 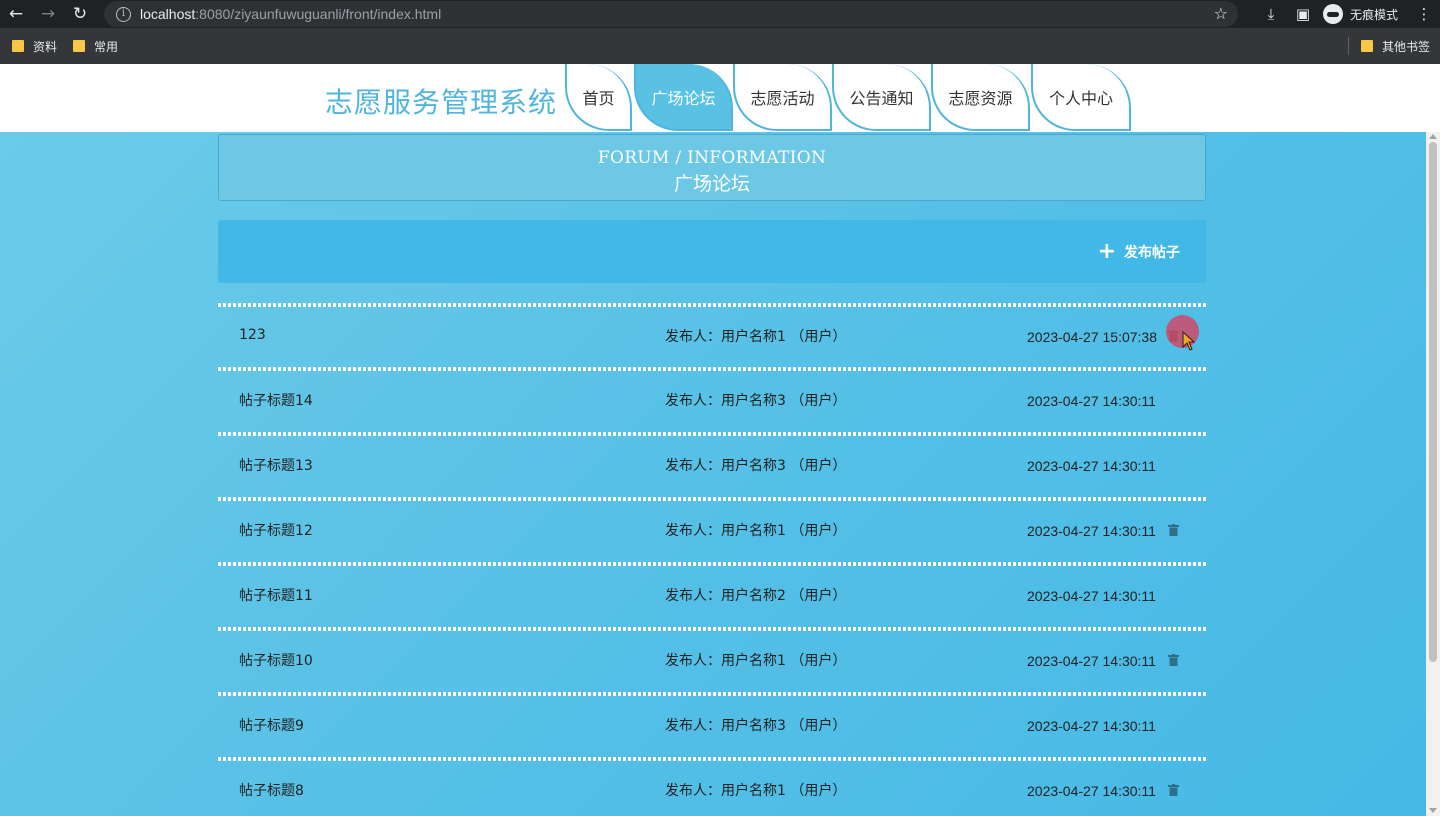 I want to click on scrollbar-thumb, so click(x=1433, y=402).